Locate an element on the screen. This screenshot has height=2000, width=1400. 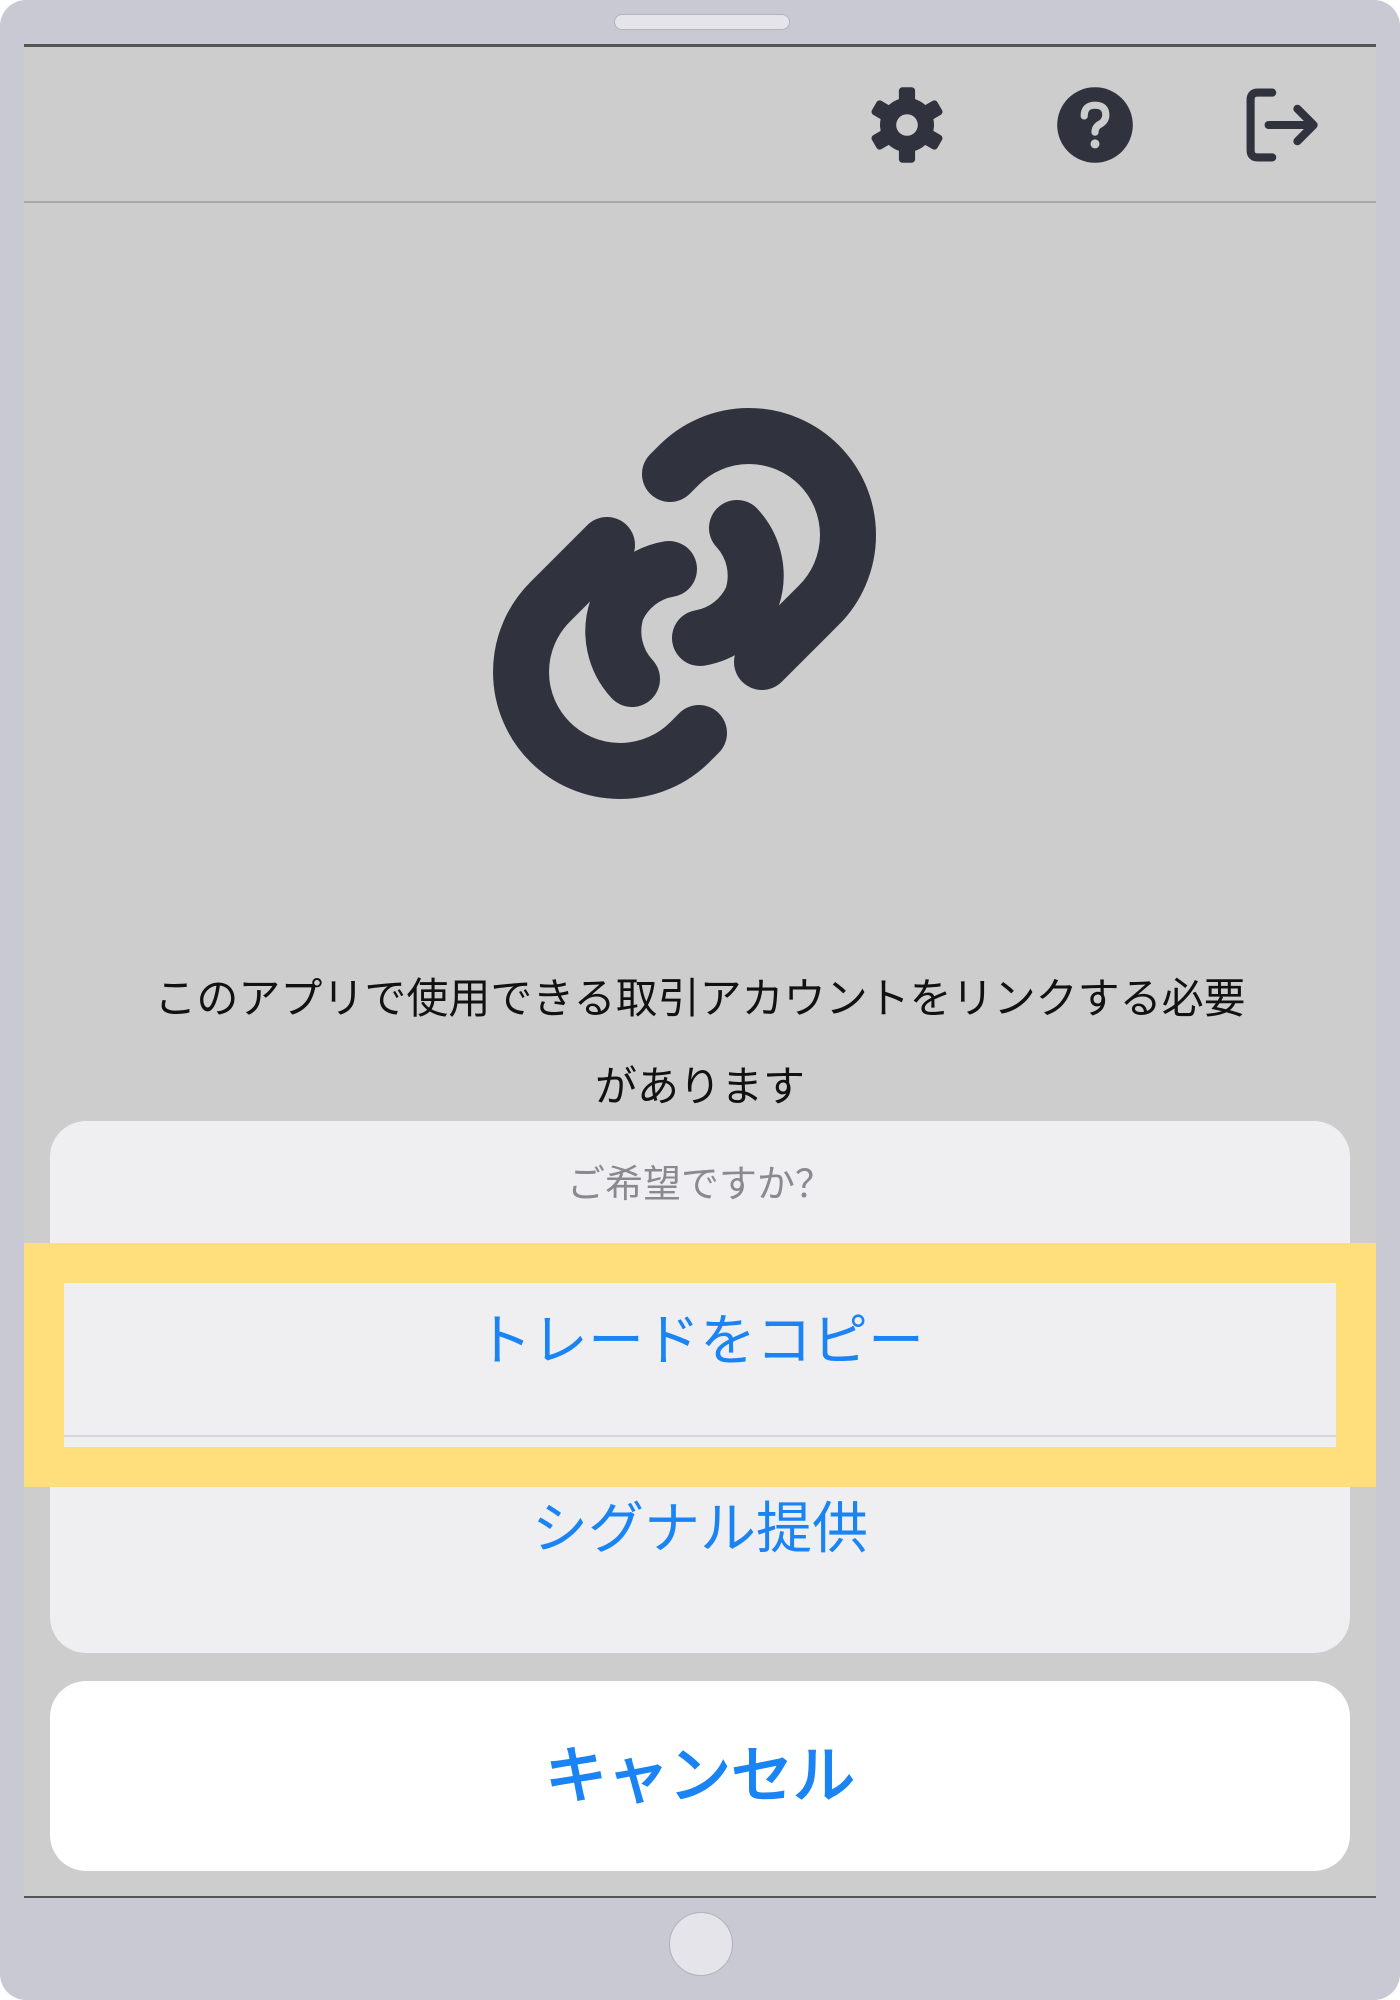
gear-icon is located at coordinates (907, 125).